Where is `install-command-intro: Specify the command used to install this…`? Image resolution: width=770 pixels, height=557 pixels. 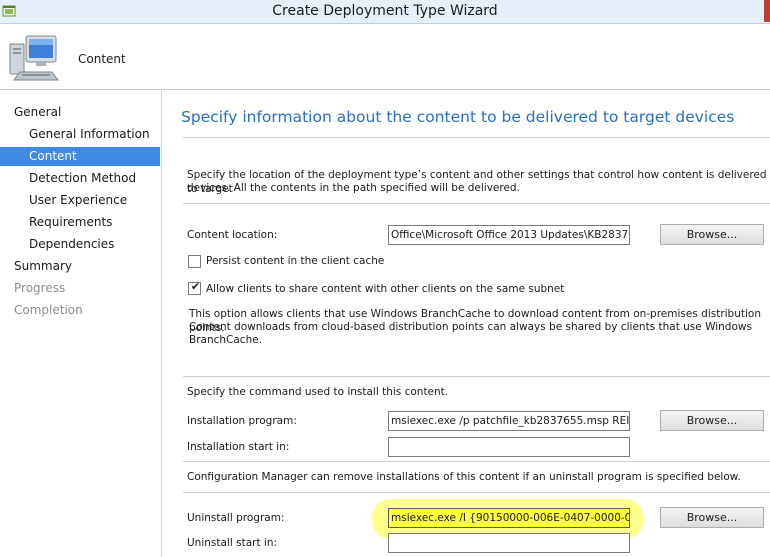
install-command-intro: Specify the command used to install this… is located at coordinates (318, 392).